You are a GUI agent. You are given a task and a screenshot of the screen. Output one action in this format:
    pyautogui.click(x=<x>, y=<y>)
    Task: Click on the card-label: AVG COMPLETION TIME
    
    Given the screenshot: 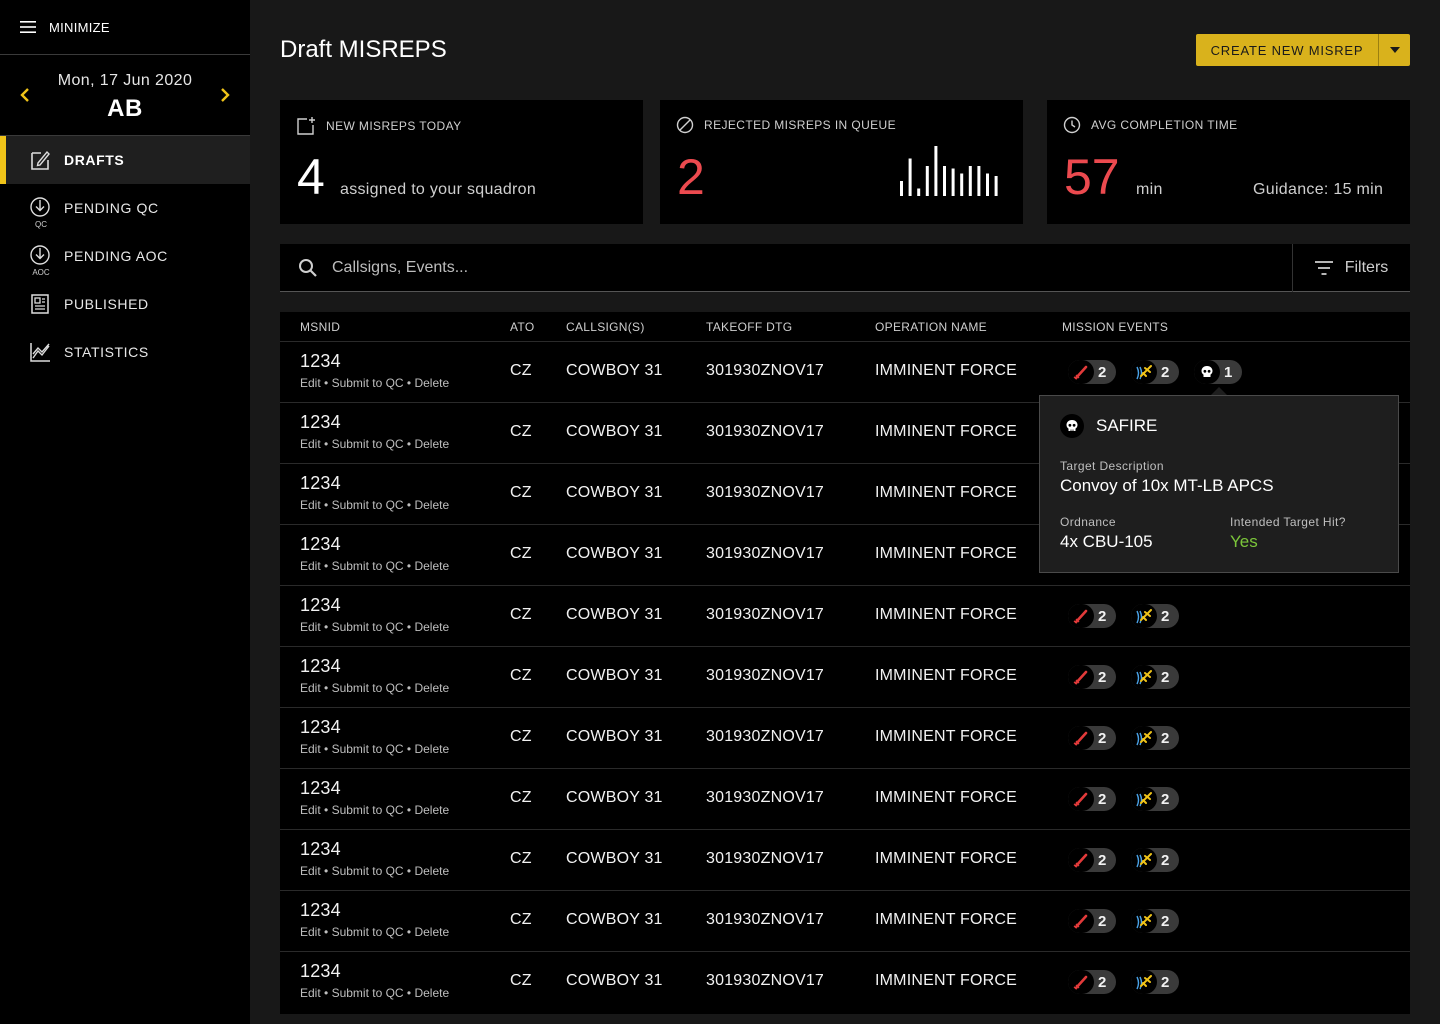 What is the action you would take?
    pyautogui.click(x=1164, y=125)
    